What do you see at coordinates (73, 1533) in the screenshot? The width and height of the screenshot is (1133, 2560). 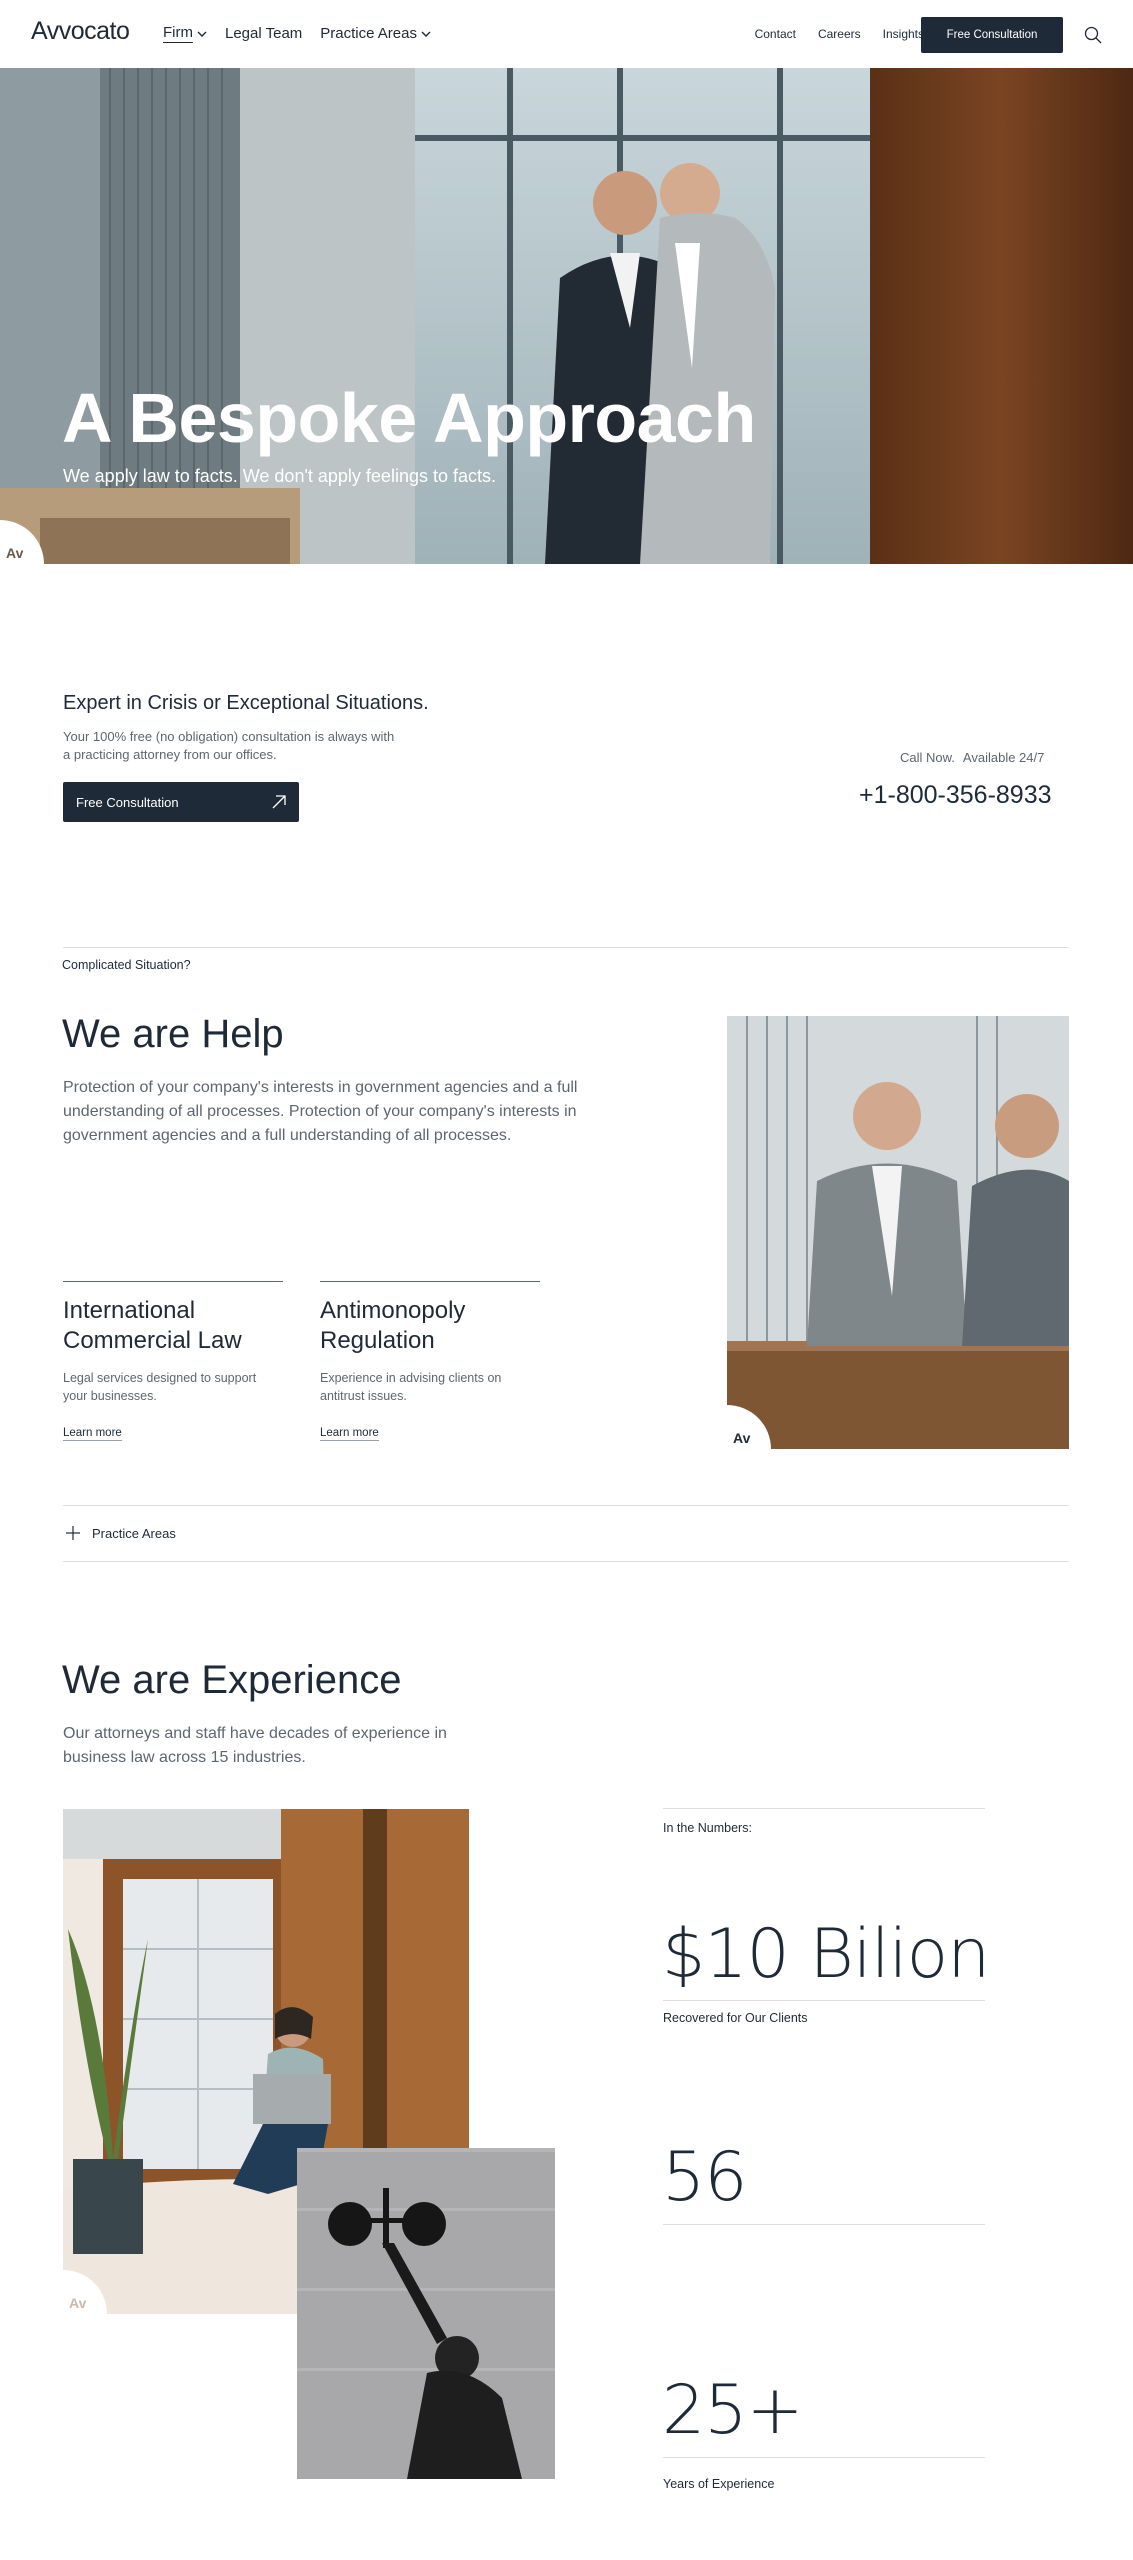 I see `plus-icon` at bounding box center [73, 1533].